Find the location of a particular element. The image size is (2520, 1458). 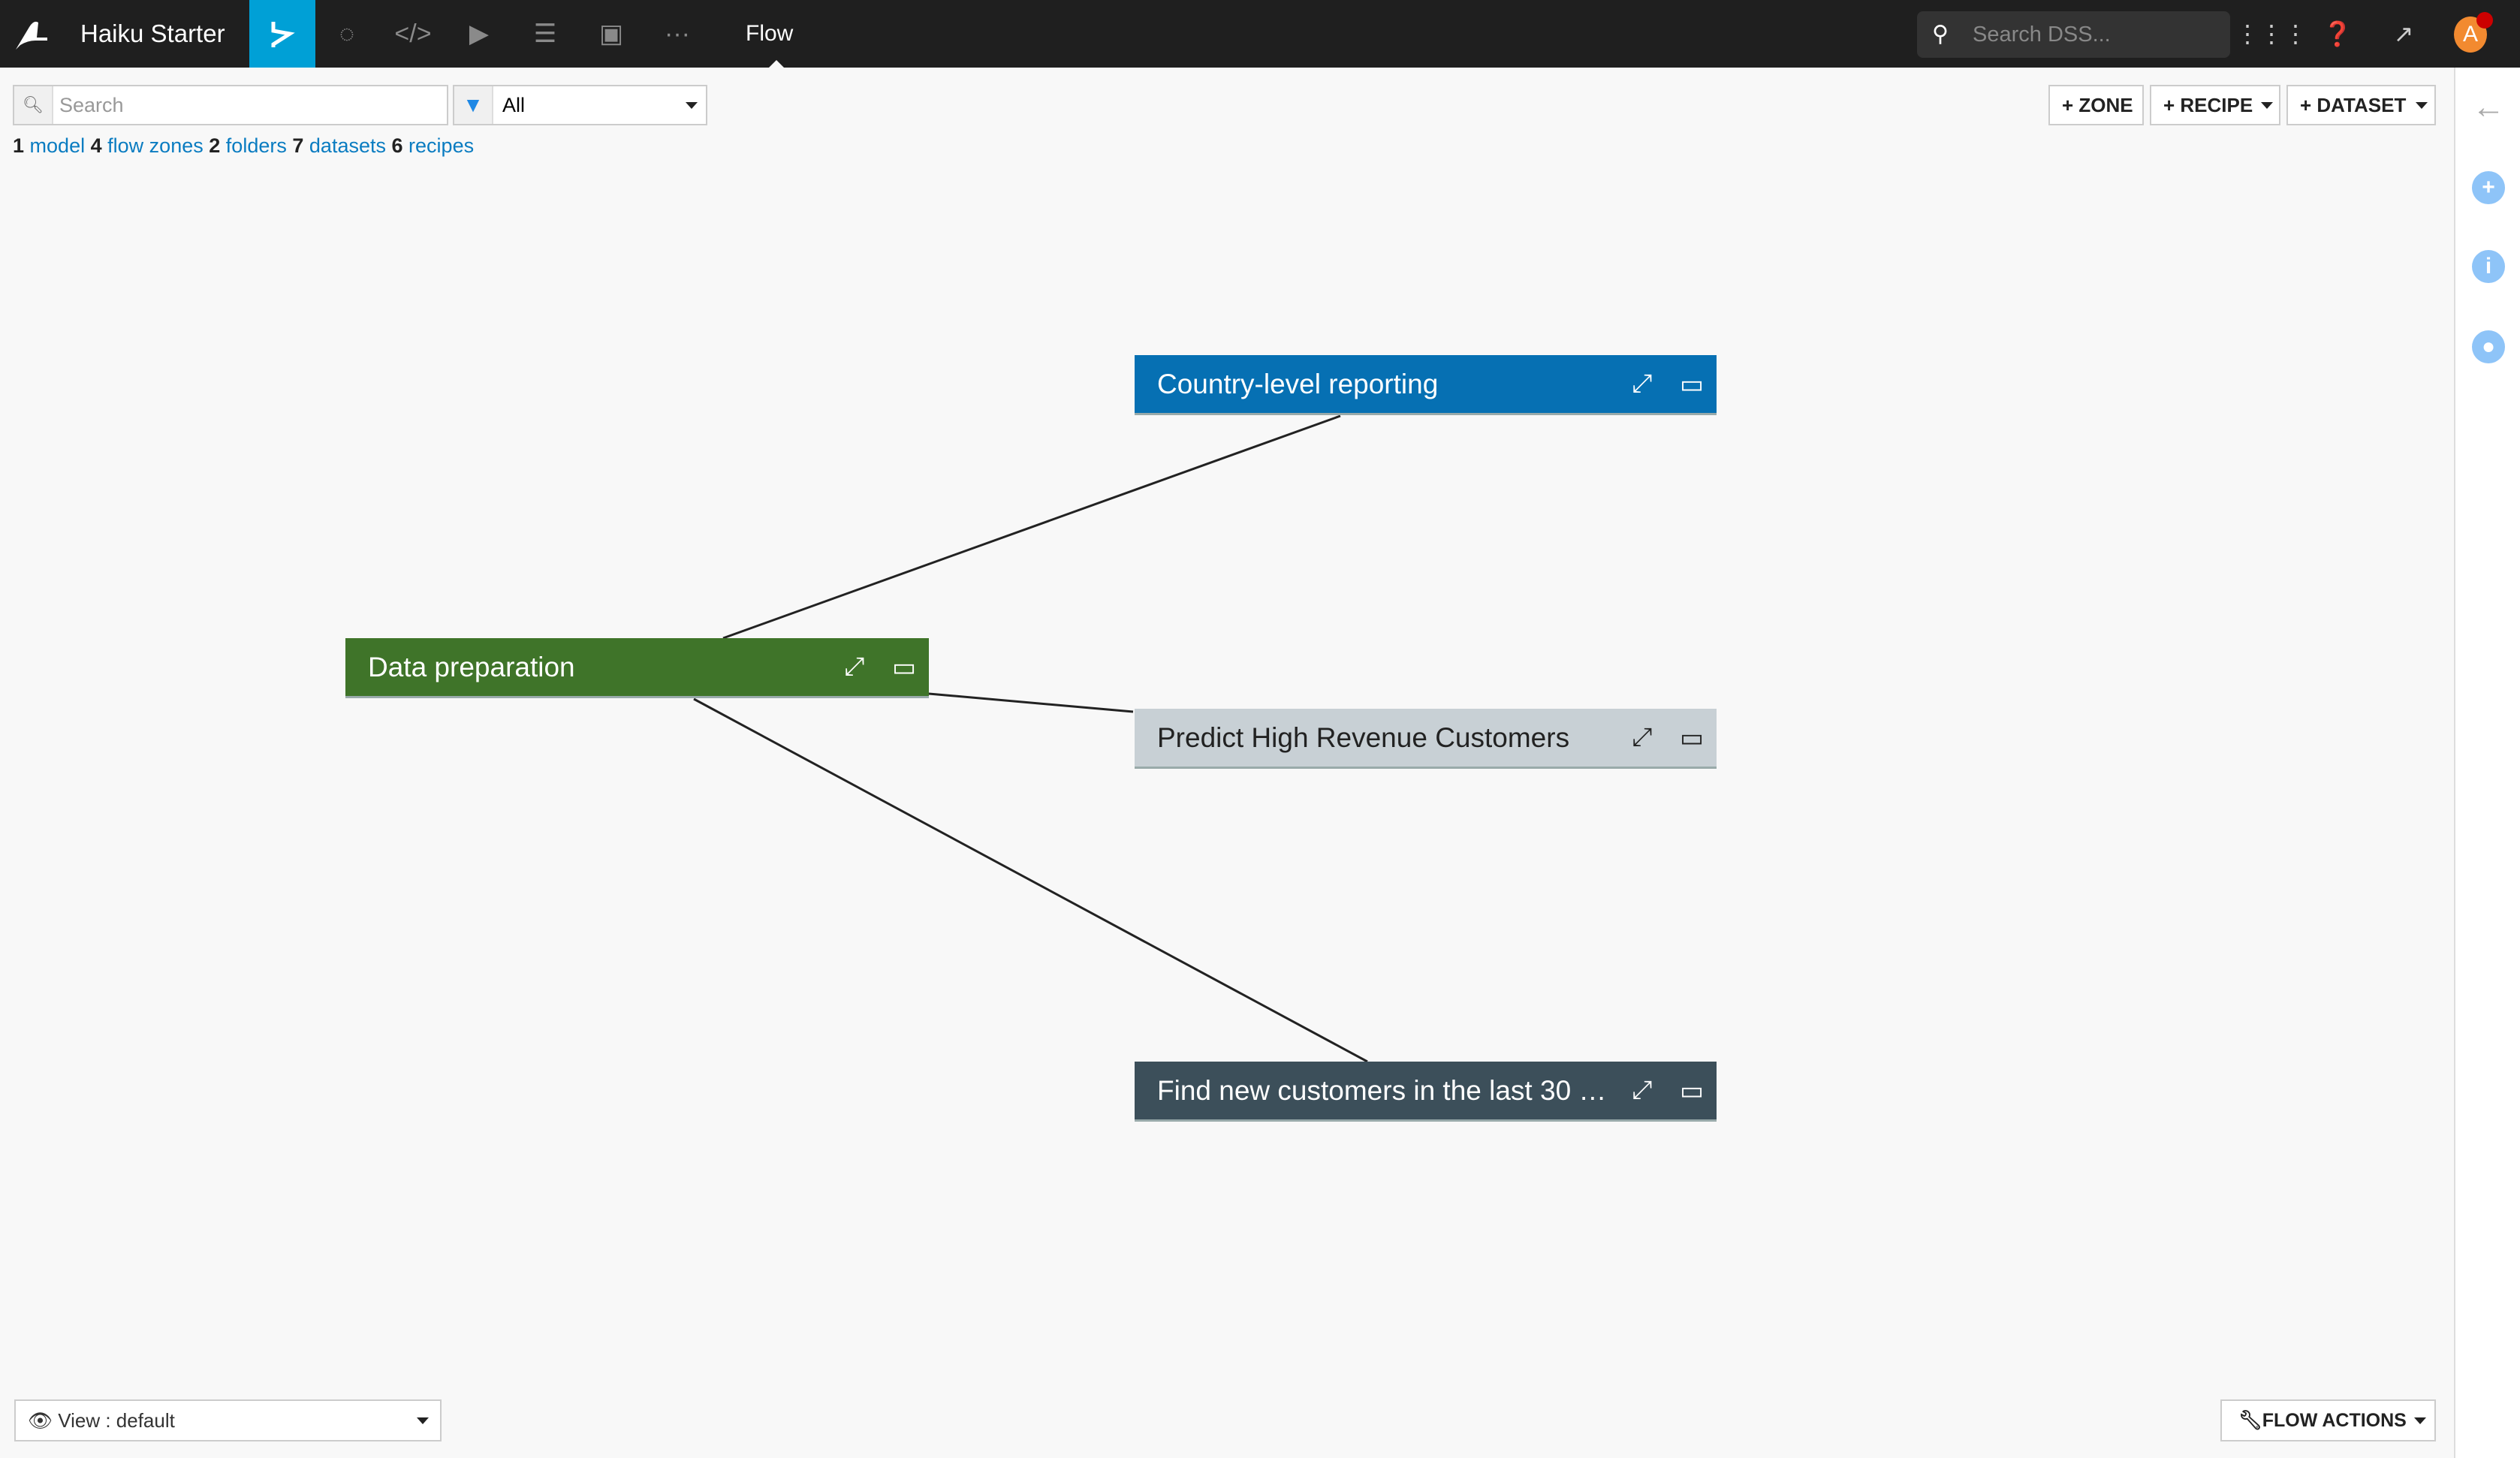

view-label: 👁︎ View : default is located at coordinates (101, 1420).